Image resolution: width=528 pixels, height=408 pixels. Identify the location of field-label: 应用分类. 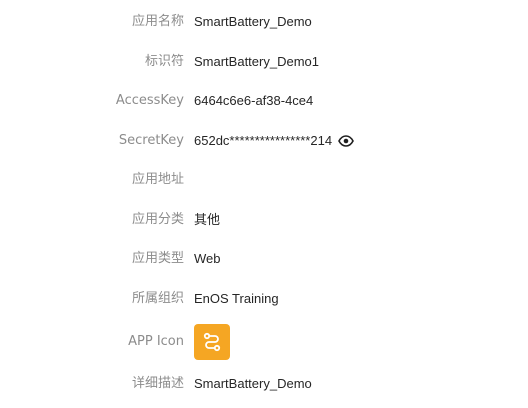
(157, 219).